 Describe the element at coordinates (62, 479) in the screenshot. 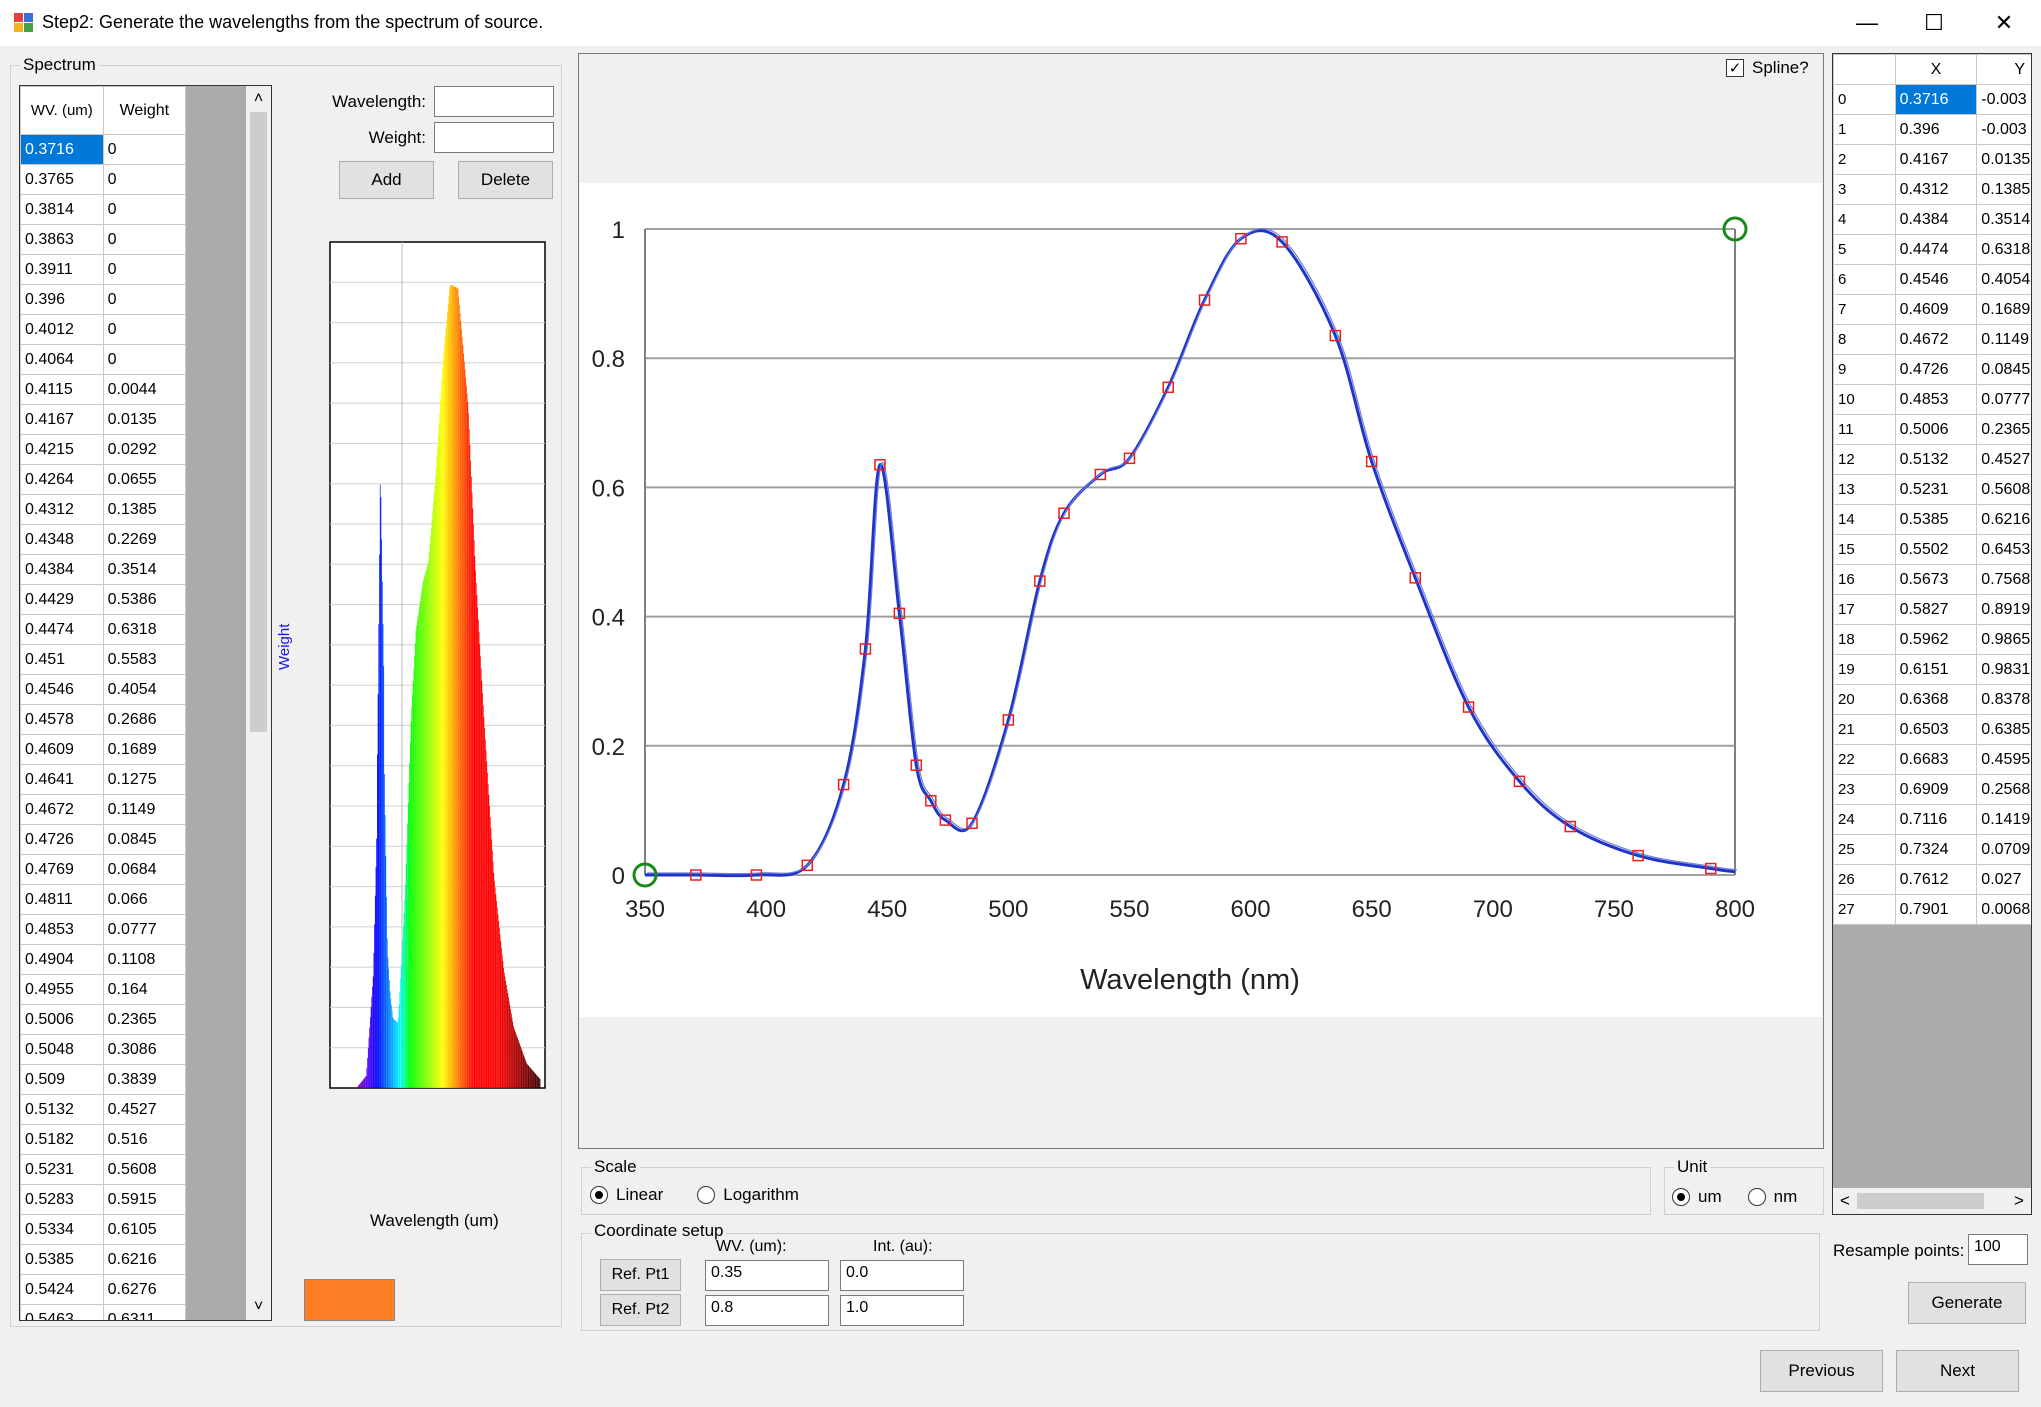

I see `wavelength-cell: 0.4264` at that location.